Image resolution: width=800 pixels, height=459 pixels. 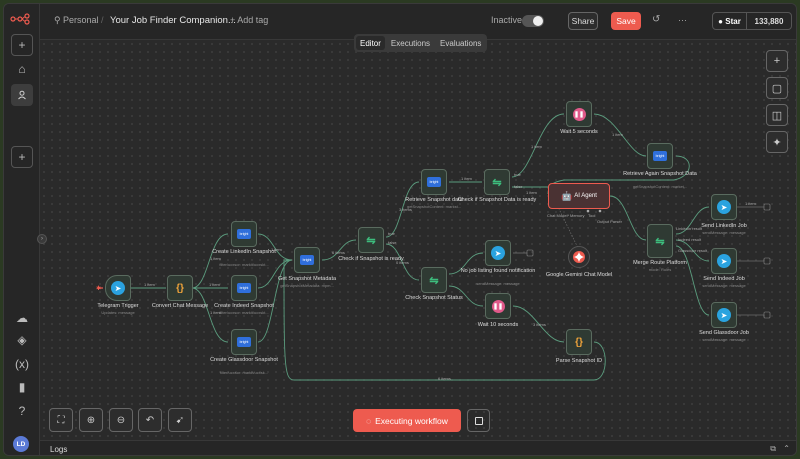 I want to click on node-label: Create Glassdoor Snapshot, so click(x=244, y=360).